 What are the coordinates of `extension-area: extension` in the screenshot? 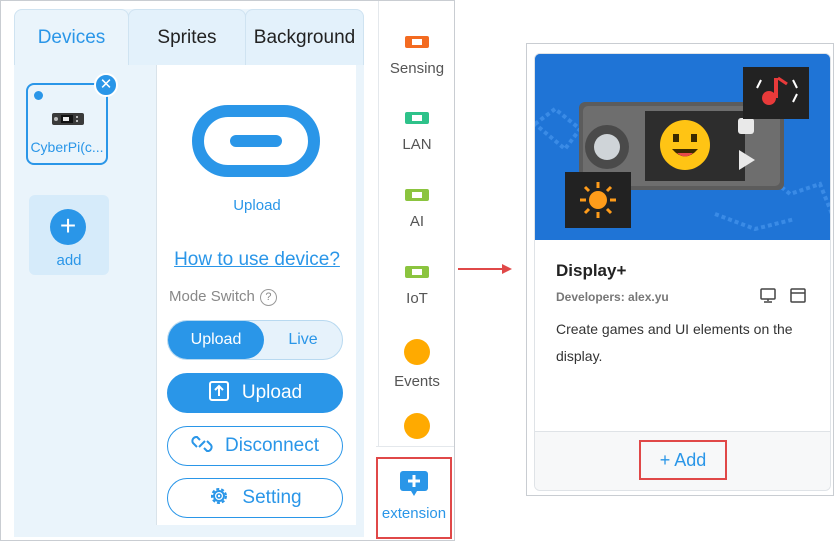 It's located at (415, 493).